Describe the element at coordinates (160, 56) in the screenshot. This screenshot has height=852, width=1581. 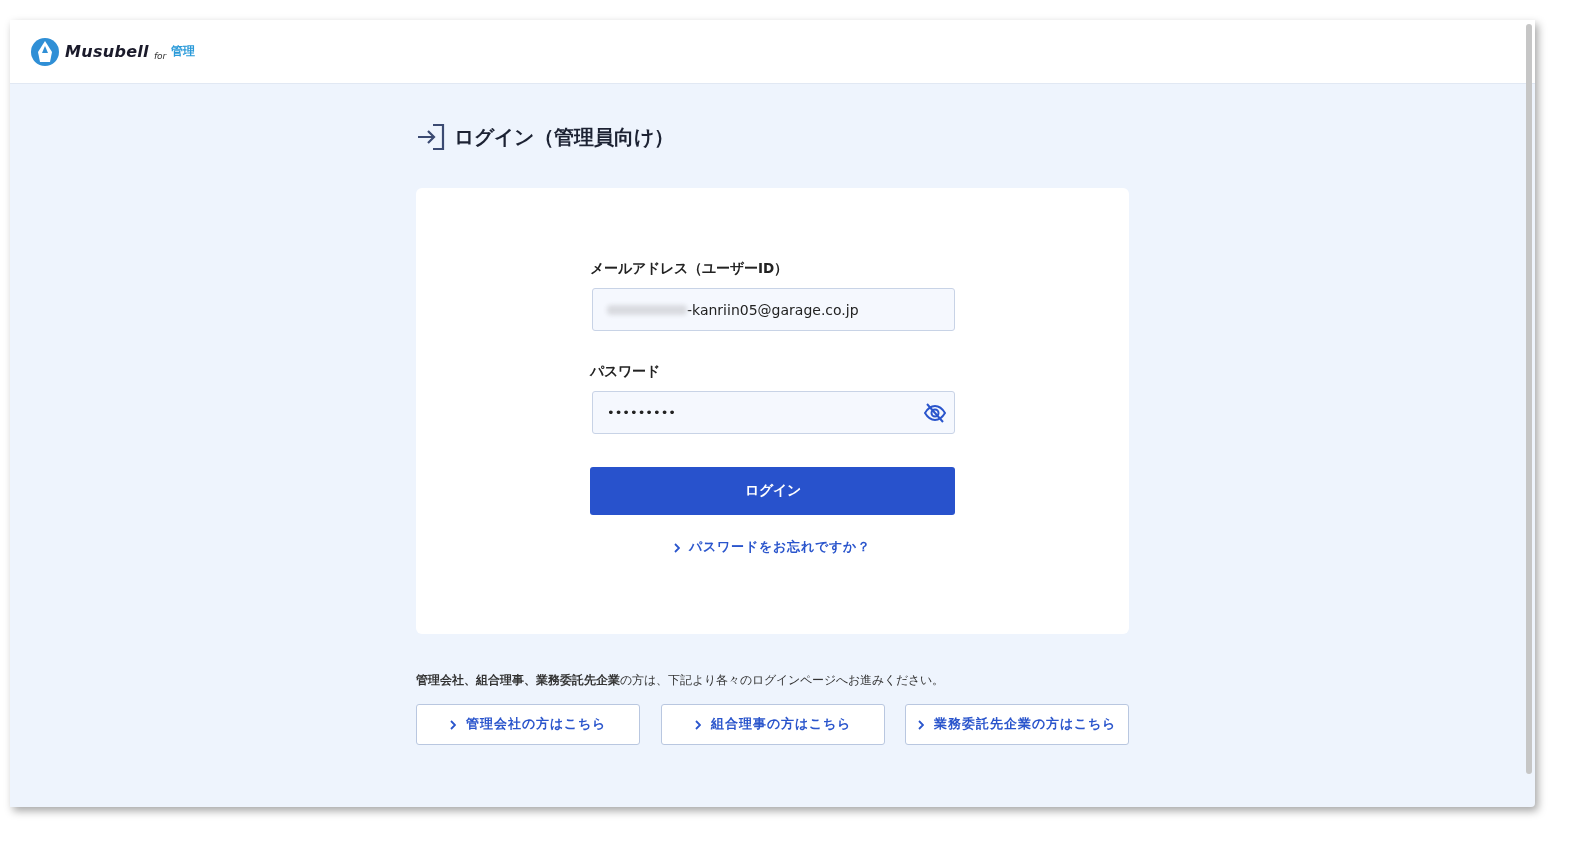
I see `brand-for: for` at that location.